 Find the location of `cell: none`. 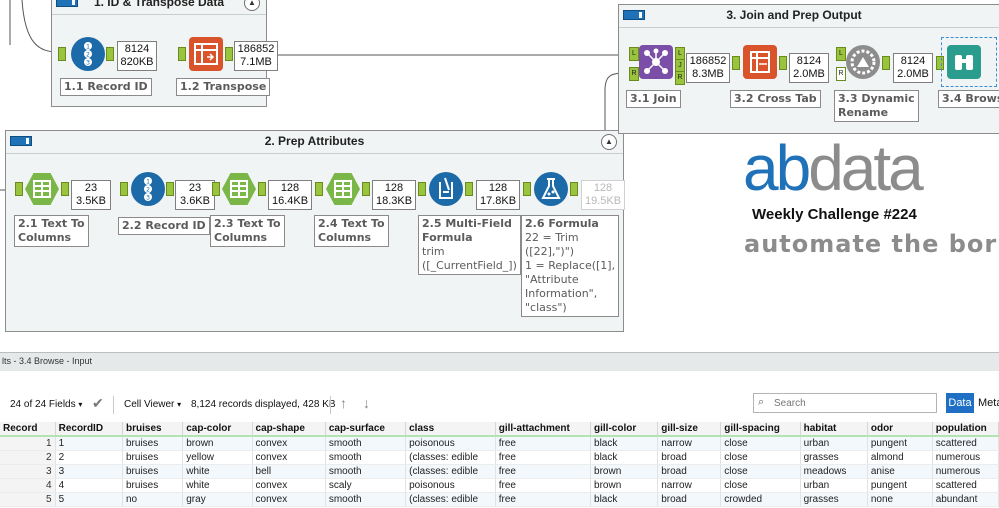

cell: none is located at coordinates (900, 499).